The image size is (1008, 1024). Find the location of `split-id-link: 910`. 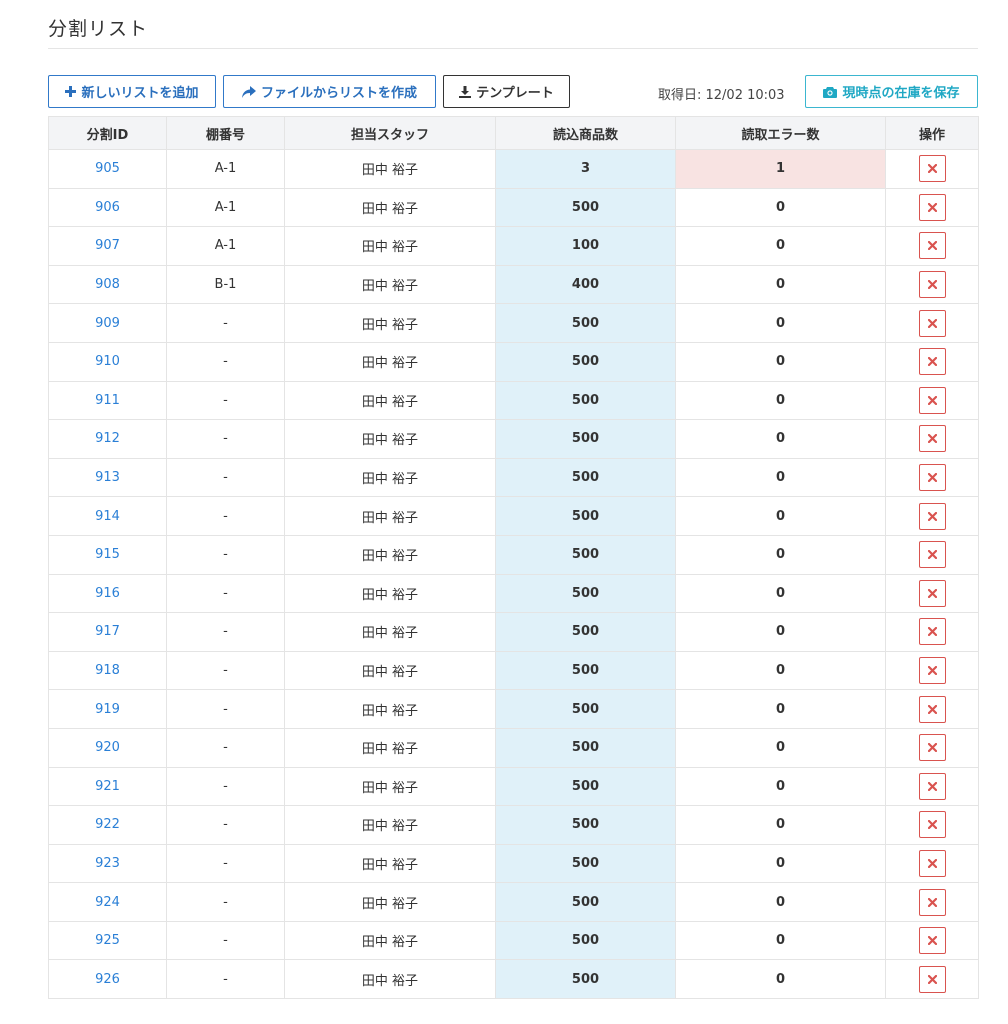

split-id-link: 910 is located at coordinates (107, 361).